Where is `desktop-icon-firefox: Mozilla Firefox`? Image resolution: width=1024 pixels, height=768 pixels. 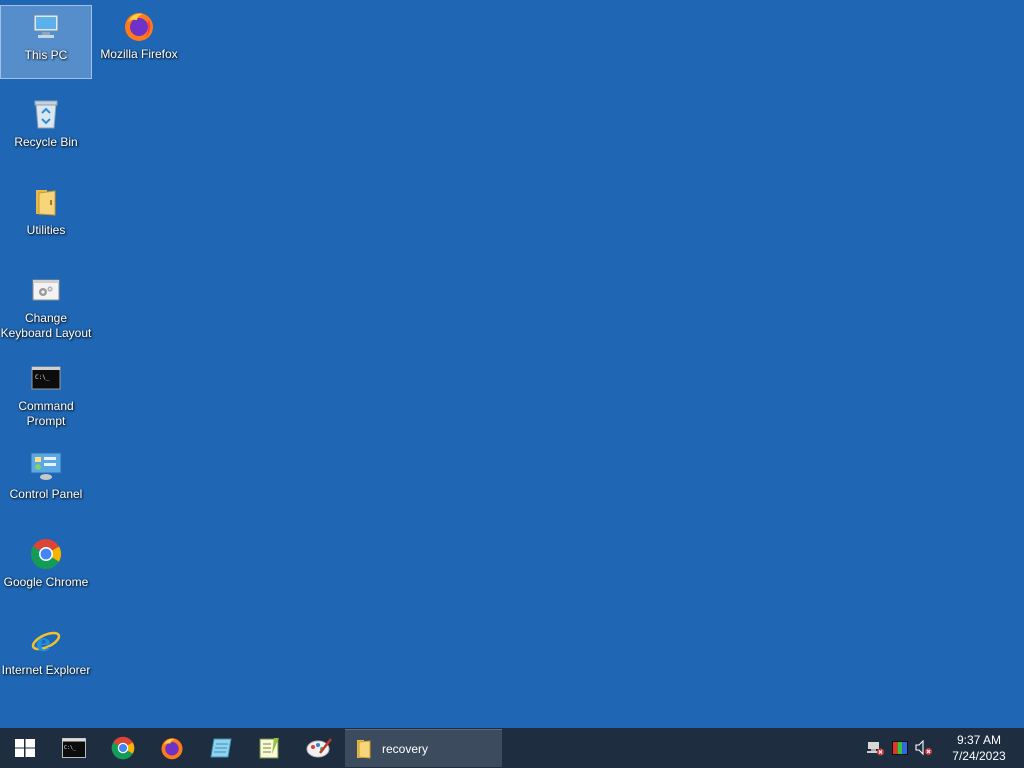 desktop-icon-firefox: Mozilla Firefox is located at coordinates (139, 42).